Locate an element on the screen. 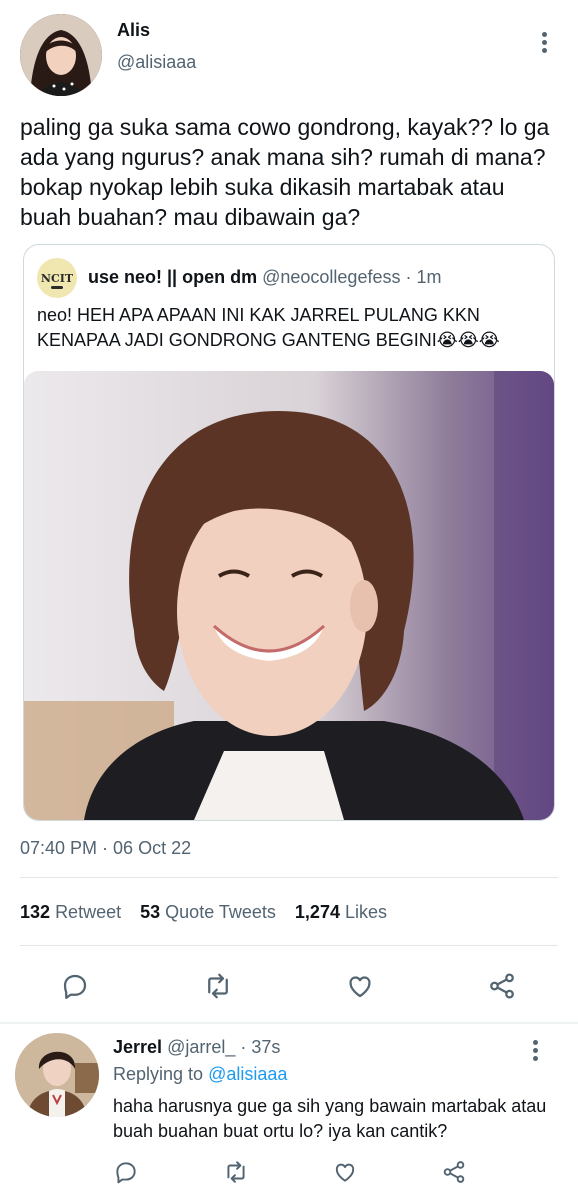 This screenshot has width=578, height=1200. author-avatar is located at coordinates (61, 55).